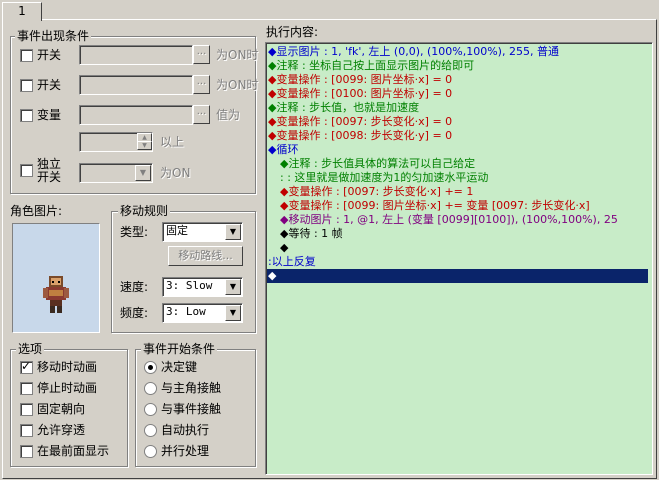 The height and width of the screenshot is (480, 659). Describe the element at coordinates (61, 409) in the screenshot. I see `option-label: 固定朝向` at that location.